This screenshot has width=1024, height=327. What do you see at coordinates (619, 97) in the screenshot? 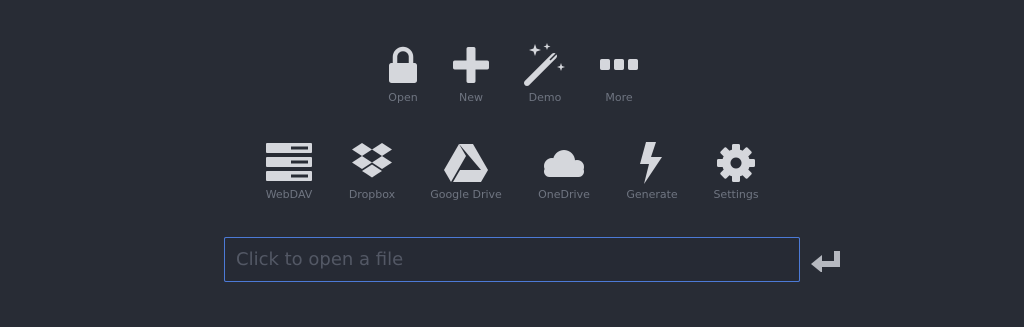
I see `more-label: More` at bounding box center [619, 97].